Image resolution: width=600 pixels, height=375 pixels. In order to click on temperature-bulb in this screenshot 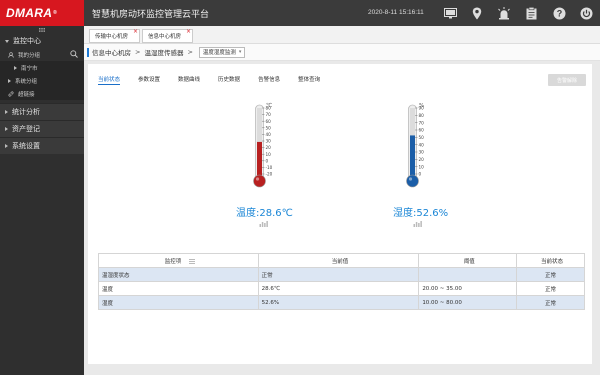, I will do `click(259, 181)`.